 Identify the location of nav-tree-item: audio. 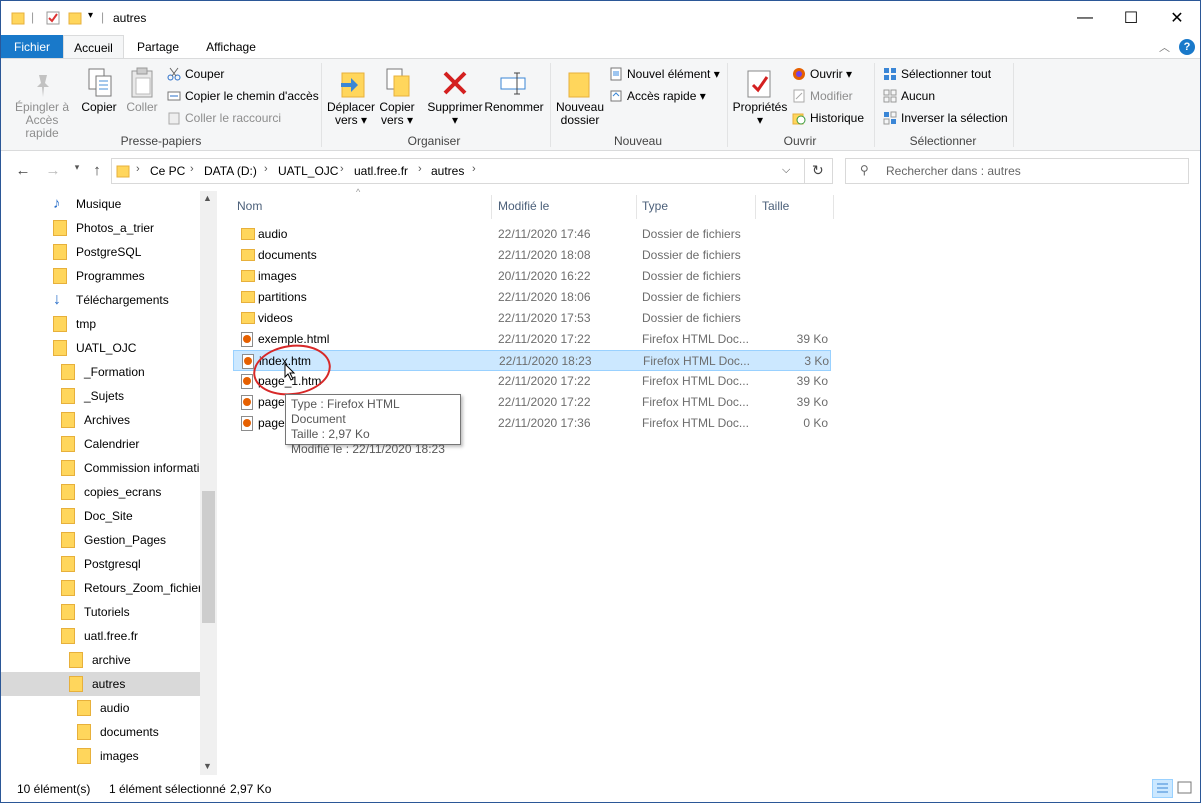
(100, 708).